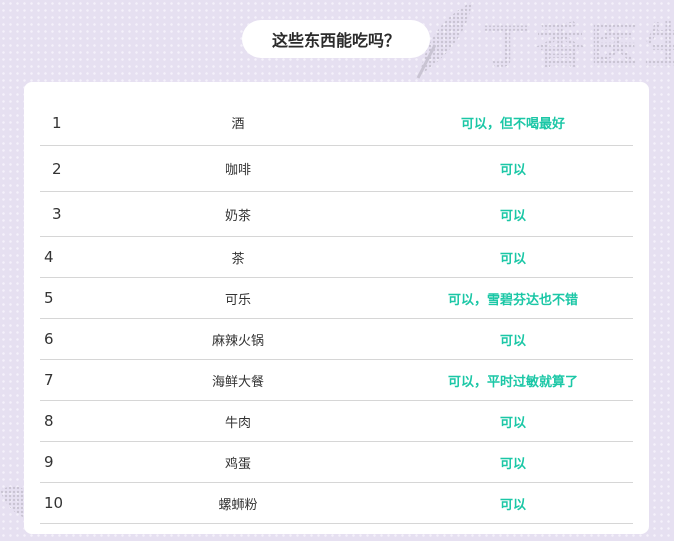  I want to click on row-number: 2, so click(57, 168).